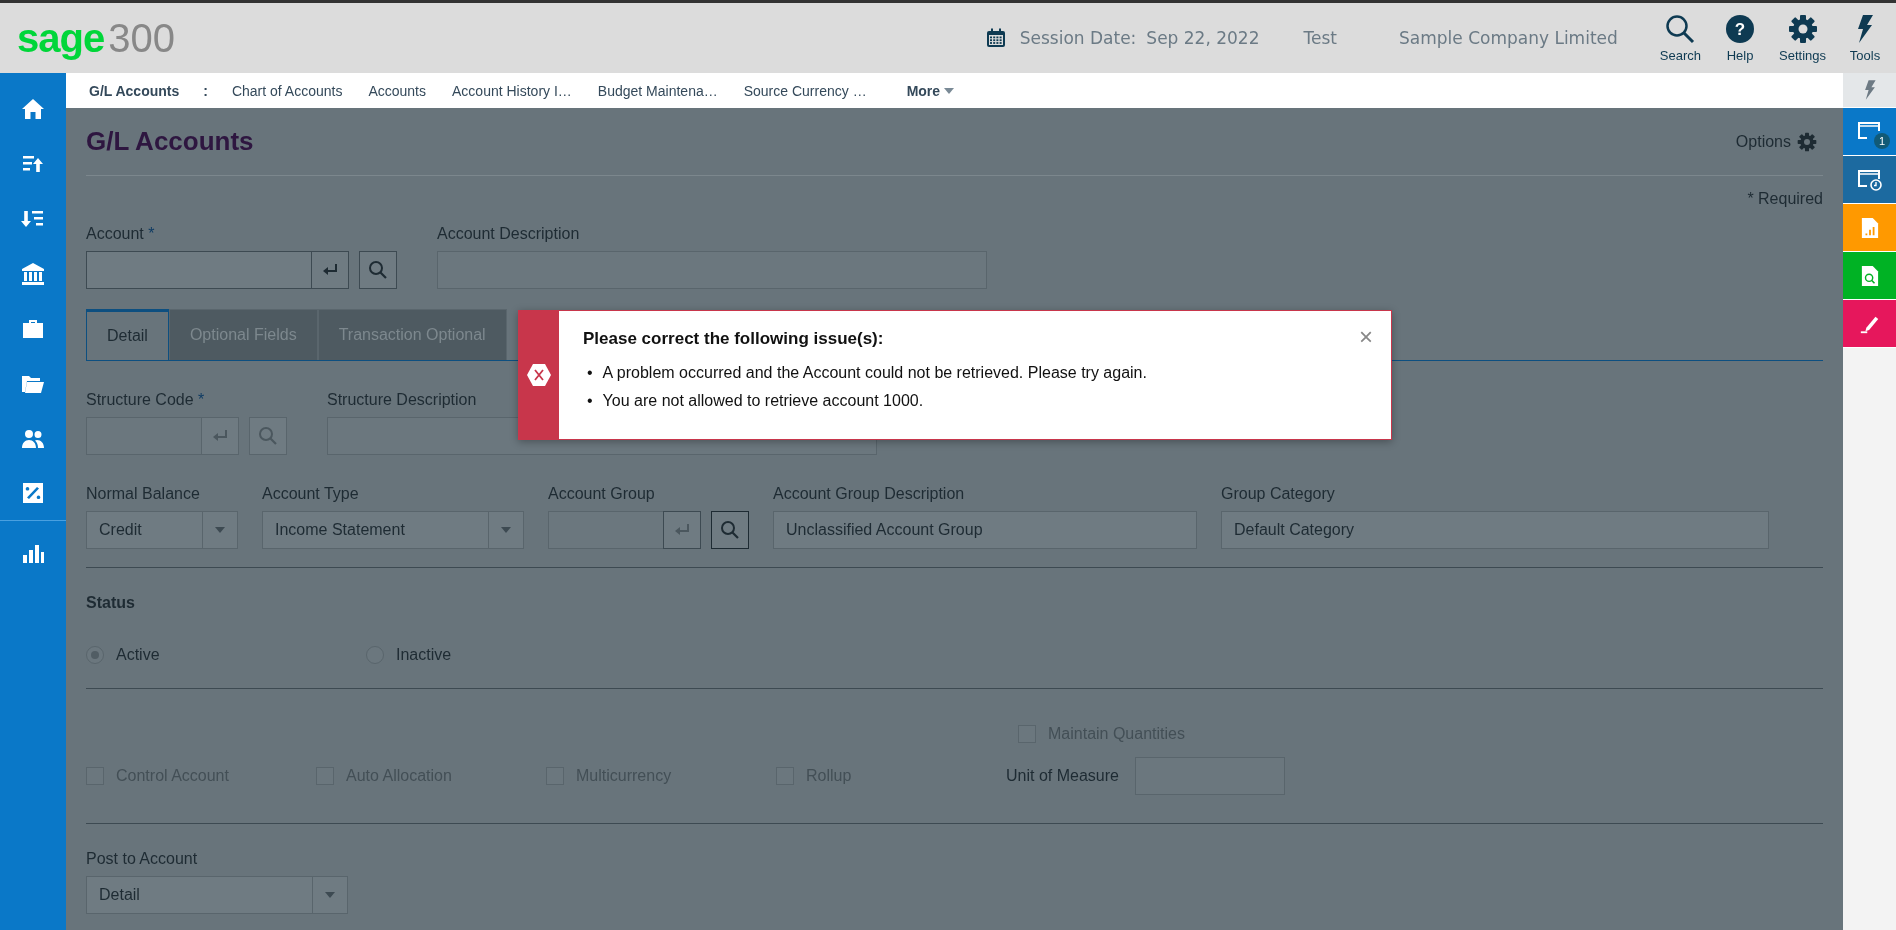 The image size is (1896, 930). Describe the element at coordinates (1062, 776) in the screenshot. I see `field-label: Unit of Measure` at that location.